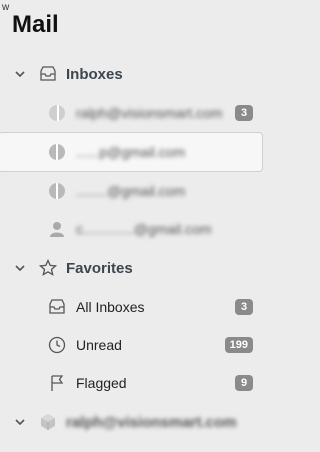  Describe the element at coordinates (110, 307) in the screenshot. I see `favorite-label: All Inboxes` at that location.